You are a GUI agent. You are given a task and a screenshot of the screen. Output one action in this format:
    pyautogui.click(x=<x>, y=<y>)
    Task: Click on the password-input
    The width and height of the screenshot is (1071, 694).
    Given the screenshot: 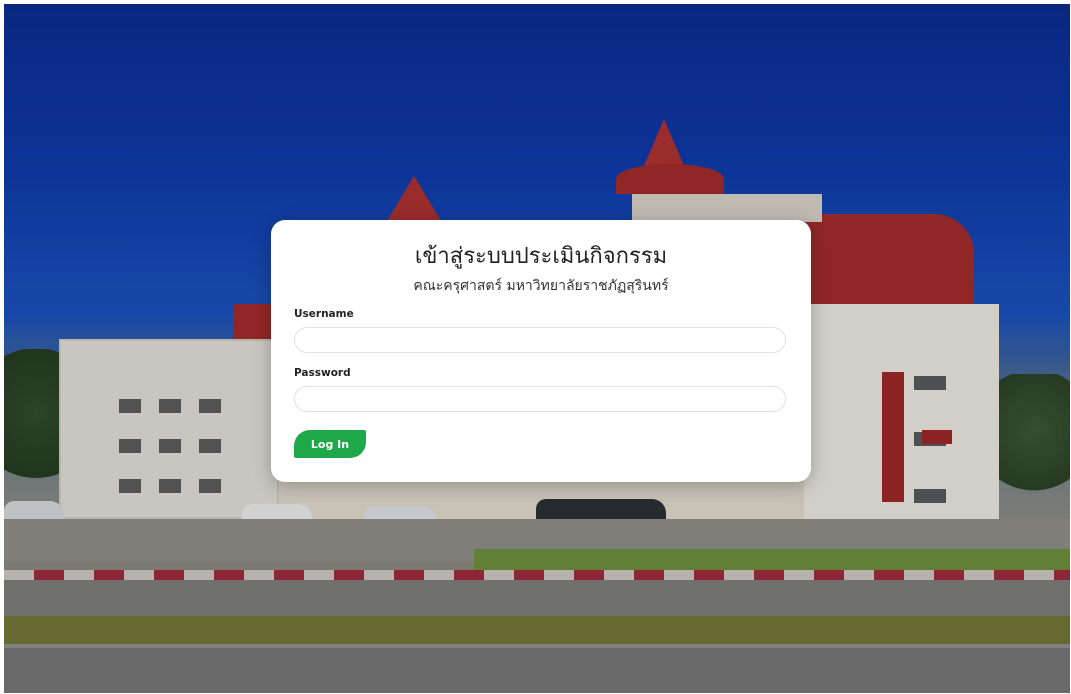 What is the action you would take?
    pyautogui.click(x=540, y=399)
    